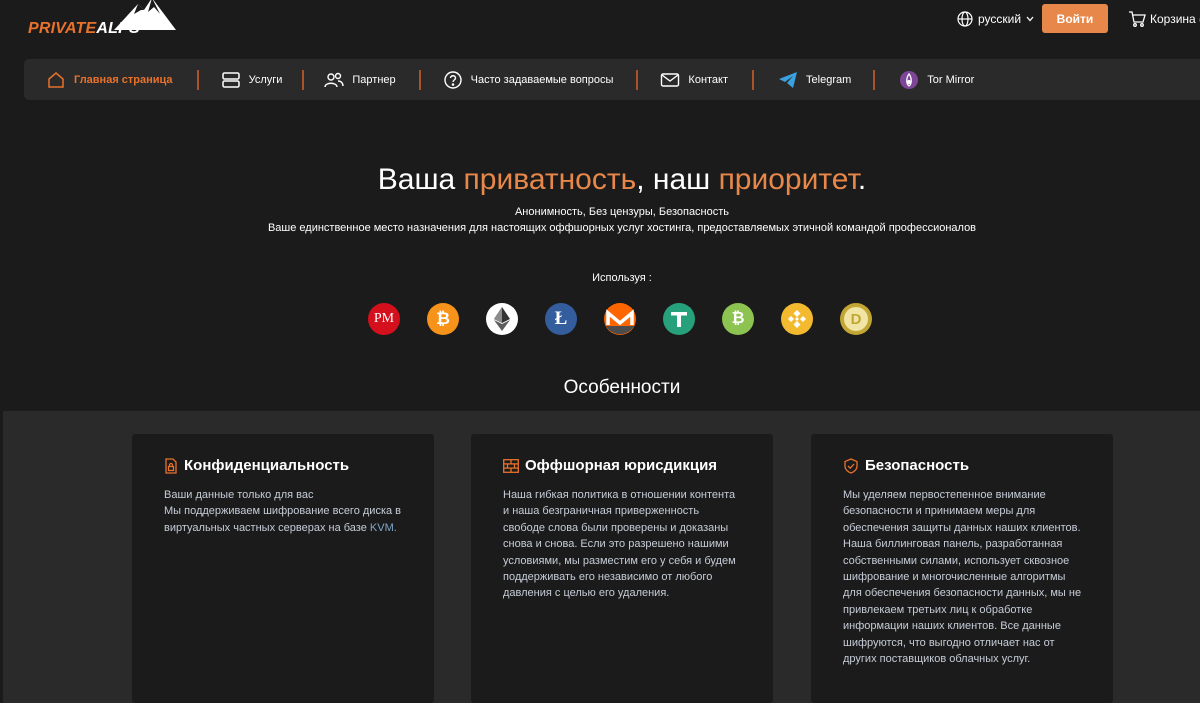 The image size is (1200, 703). I want to click on nav-item-partner: Партнер, so click(360, 79).